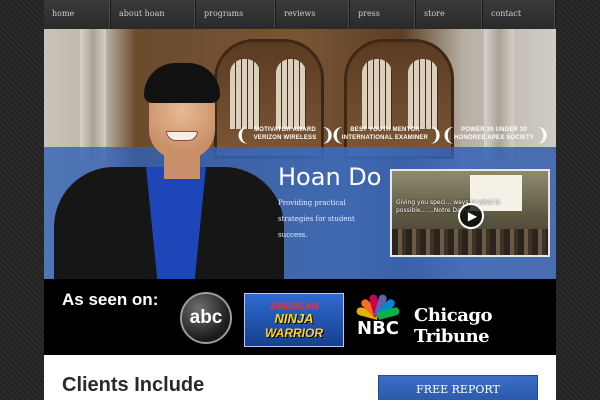 This screenshot has height=400, width=600. What do you see at coordinates (470, 242) in the screenshot?
I see `video-audience` at bounding box center [470, 242].